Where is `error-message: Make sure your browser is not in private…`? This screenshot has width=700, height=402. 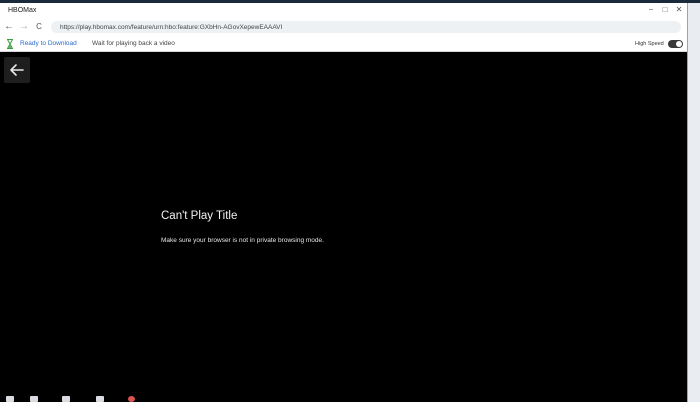 error-message: Make sure your browser is not in private… is located at coordinates (242, 240).